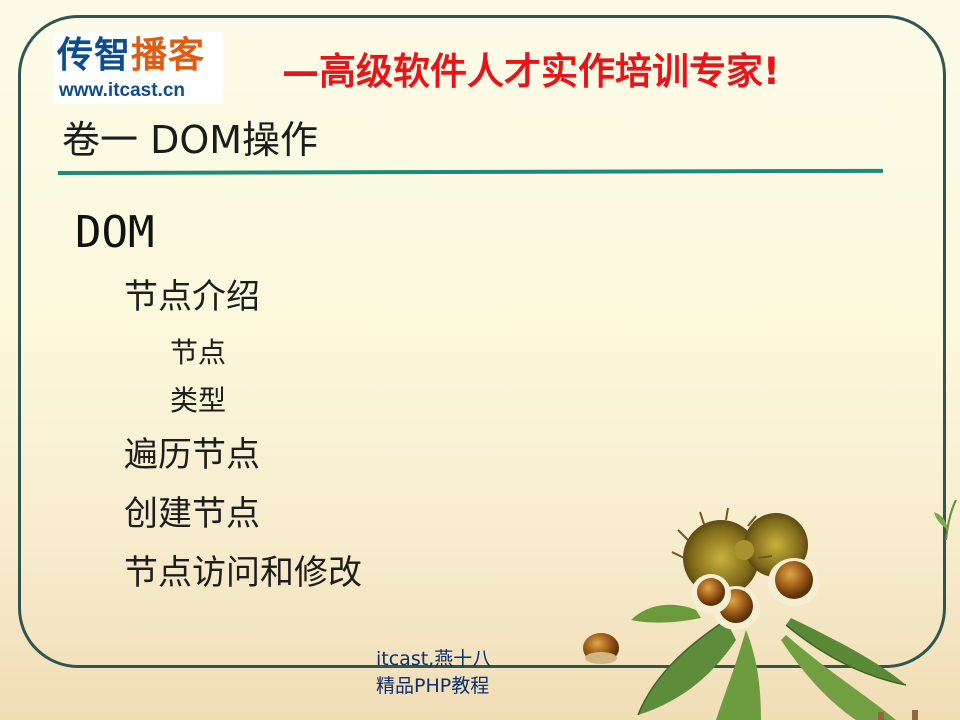 This screenshot has height=720, width=960. I want to click on sub-bullet-type: 类型, so click(198, 400).